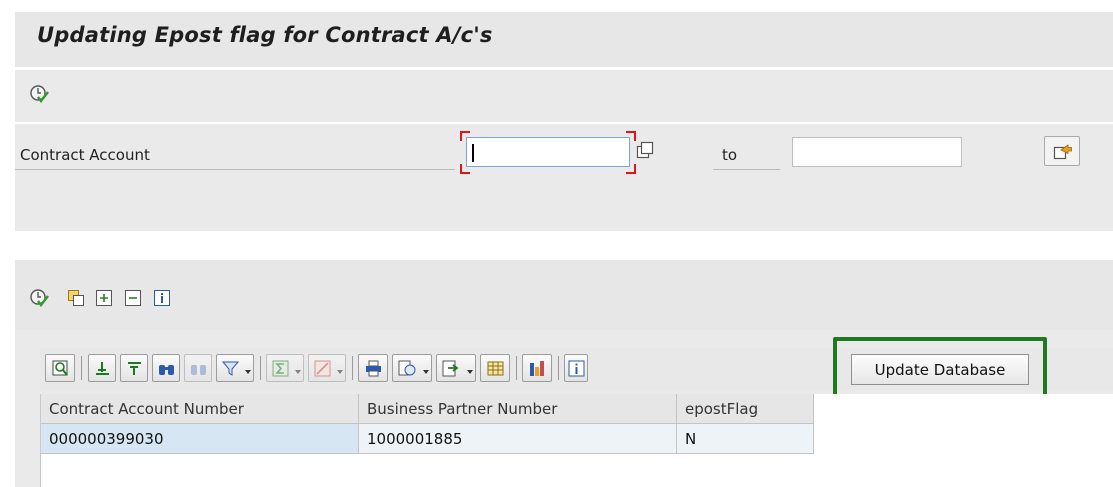 This screenshot has width=1113, height=487. Describe the element at coordinates (518, 409) in the screenshot. I see `column-header: Business Partner Number` at that location.